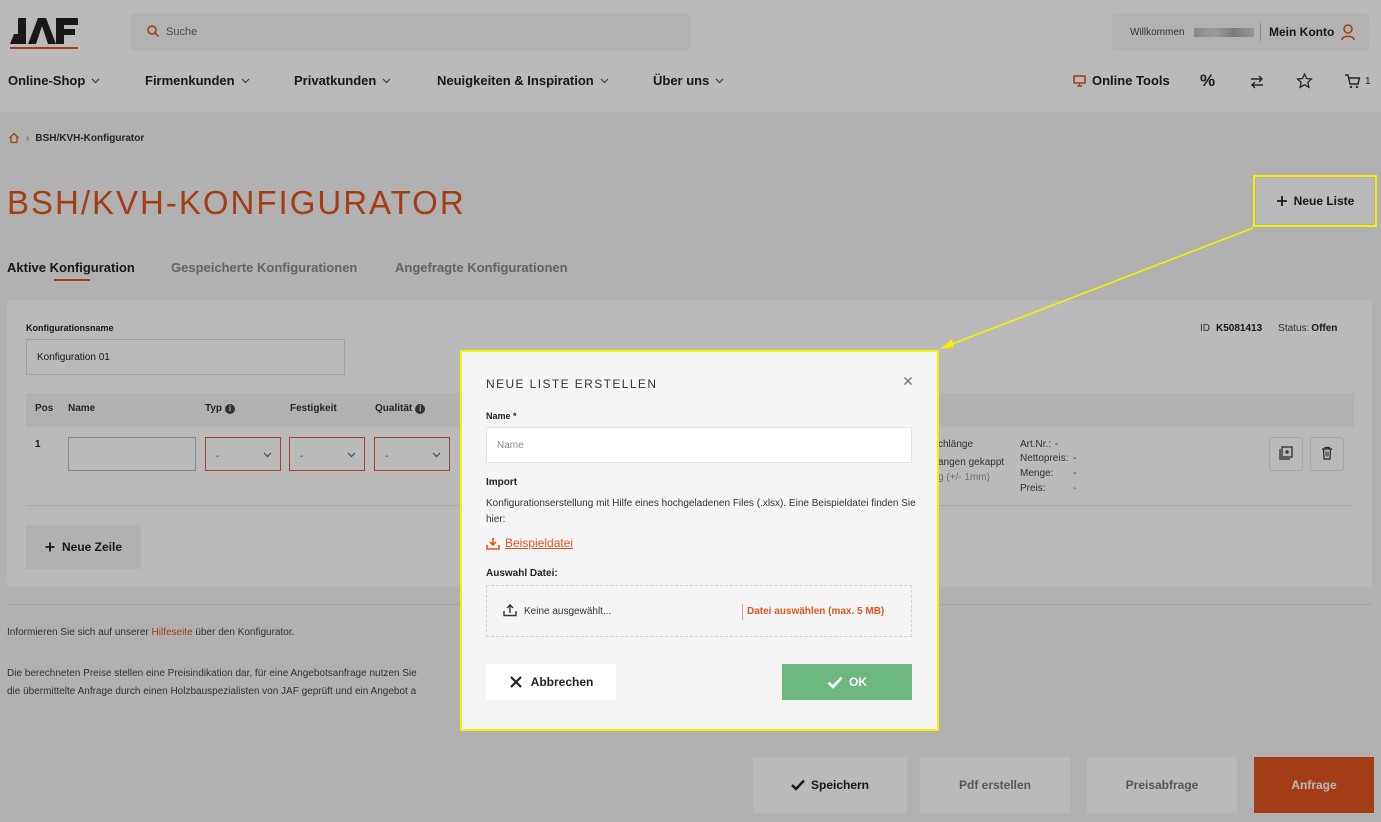 The height and width of the screenshot is (822, 1381). I want to click on choose-file-button: Datei auswählen (max. 5 MB), so click(815, 611).